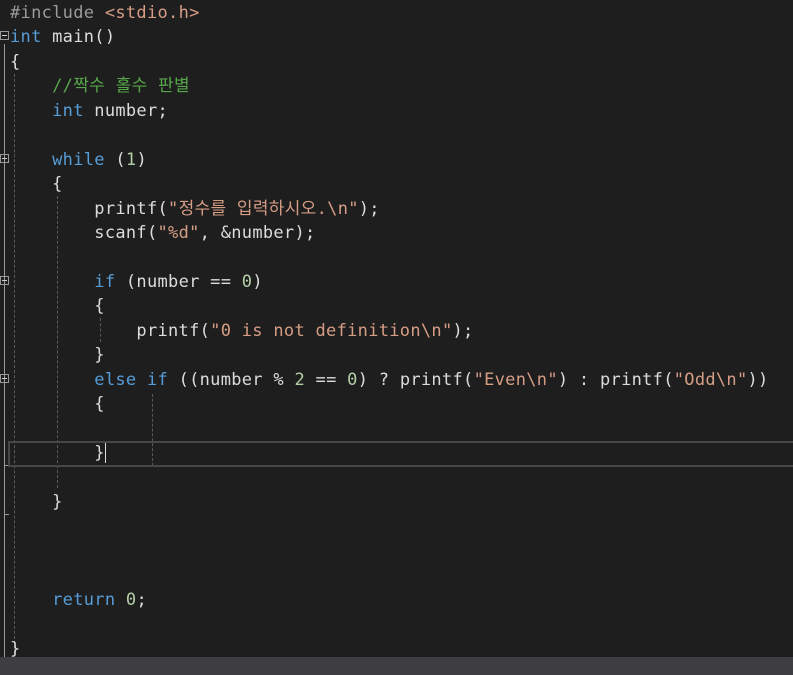 The height and width of the screenshot is (675, 793). What do you see at coordinates (710, 379) in the screenshot?
I see `code-token: "Odd\n"` at bounding box center [710, 379].